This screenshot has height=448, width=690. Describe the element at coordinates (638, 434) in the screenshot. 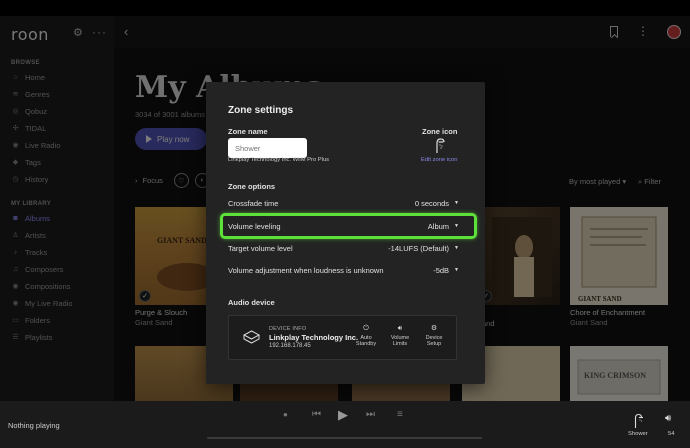

I see `zone-label: Shower` at that location.